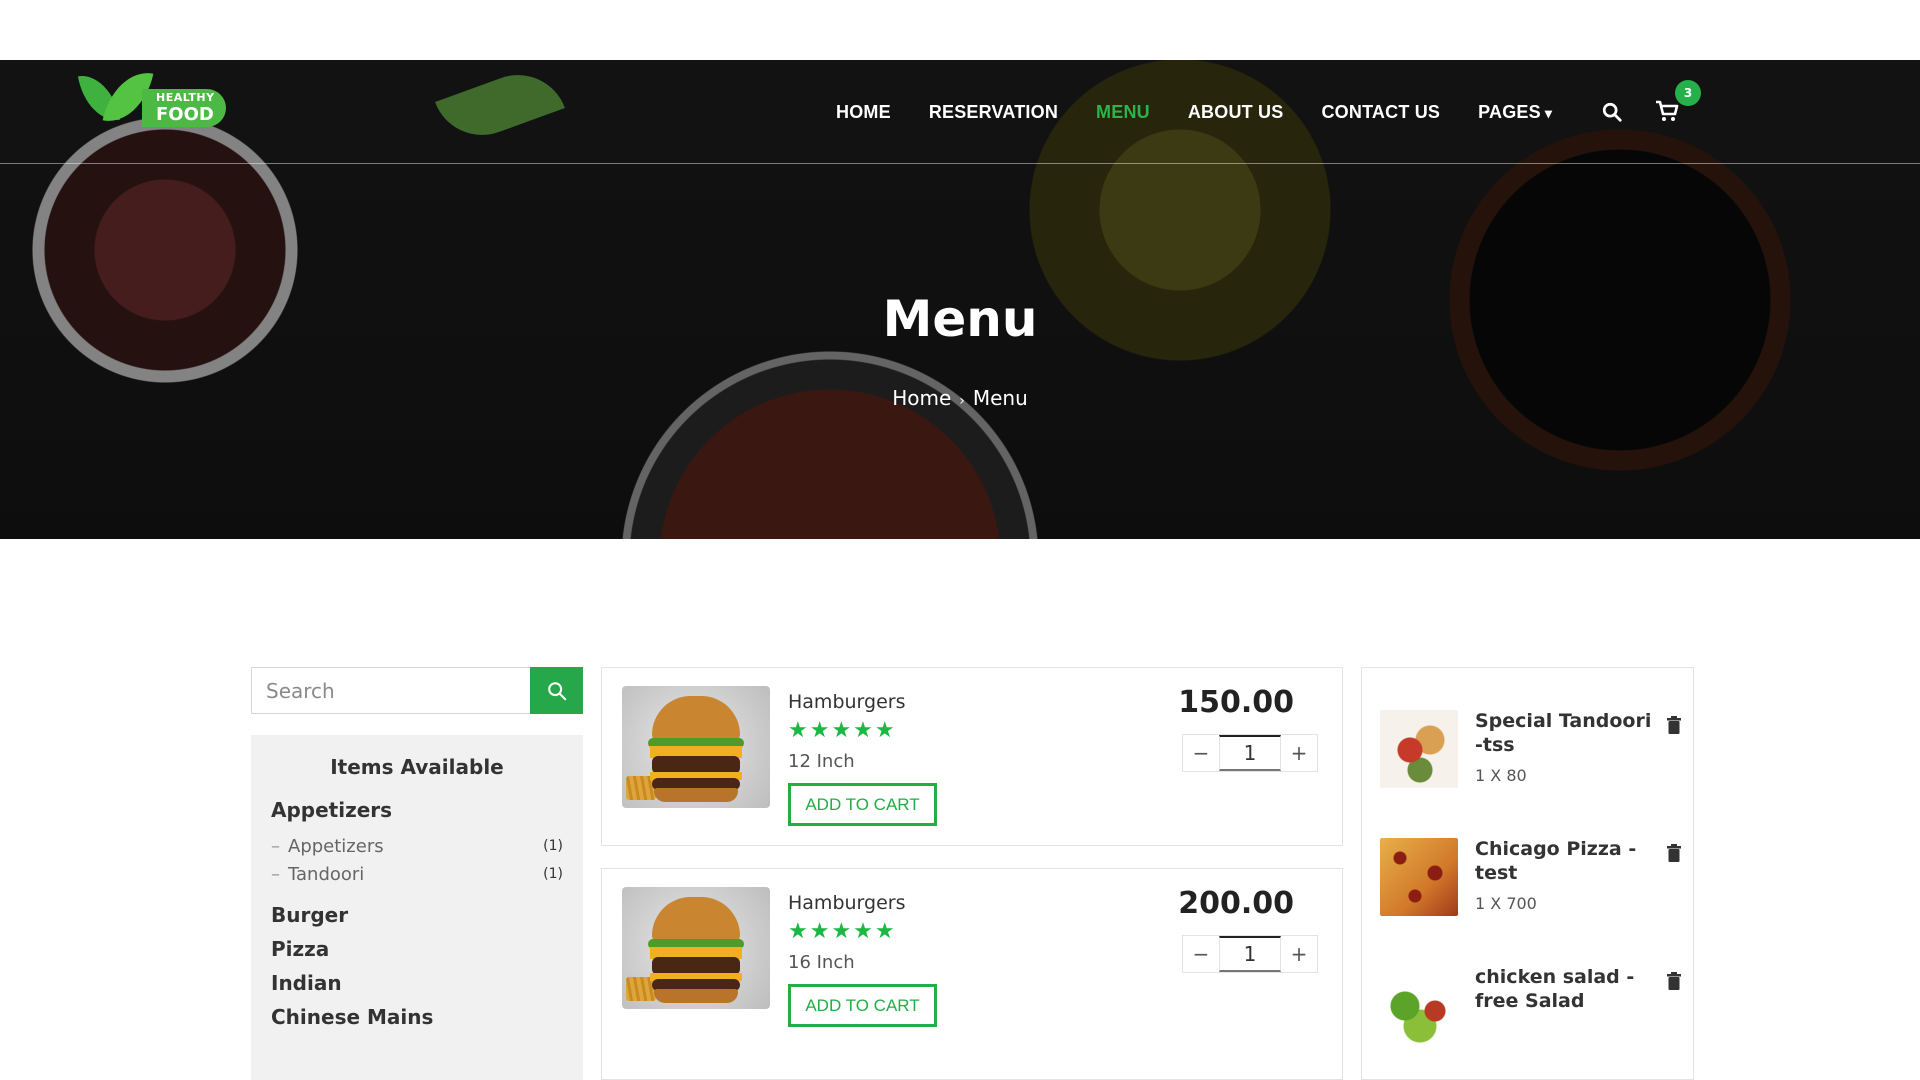 Image resolution: width=1920 pixels, height=1080 pixels. I want to click on product-size: 16 Inch, so click(821, 962).